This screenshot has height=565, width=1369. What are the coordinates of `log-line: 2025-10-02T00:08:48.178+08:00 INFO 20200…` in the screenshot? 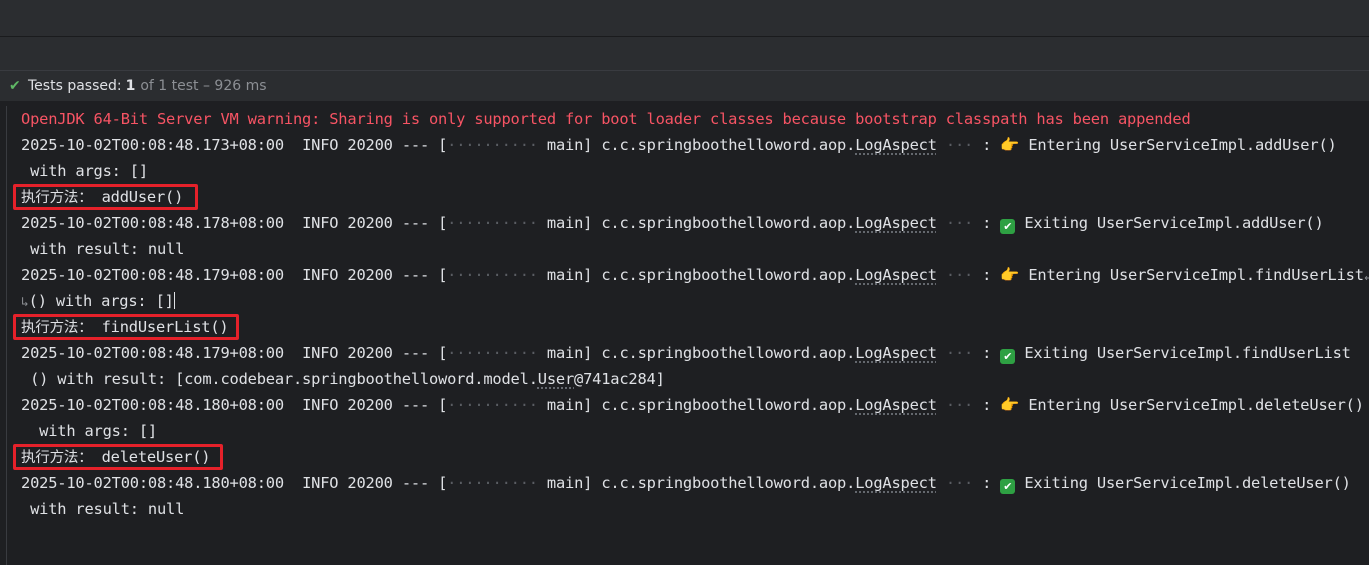 It's located at (672, 224).